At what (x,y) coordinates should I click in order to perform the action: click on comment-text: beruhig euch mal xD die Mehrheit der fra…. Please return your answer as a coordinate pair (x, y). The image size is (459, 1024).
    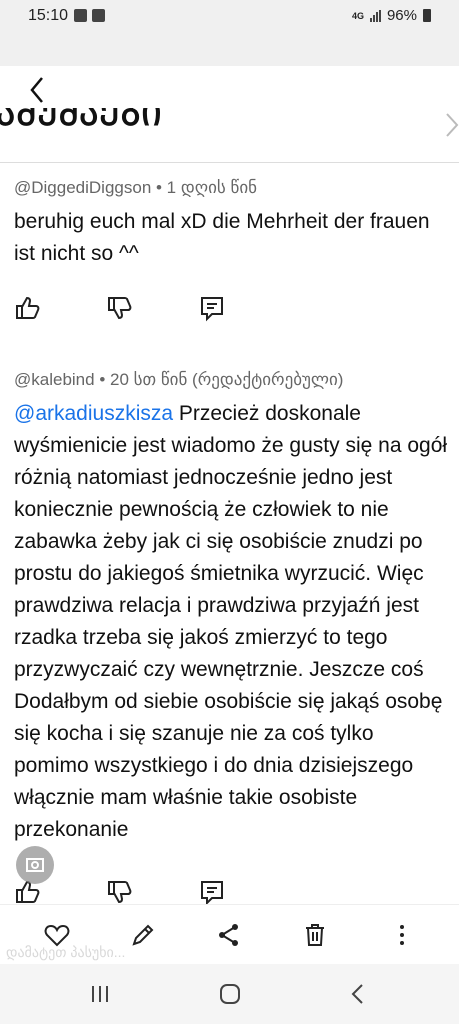
    Looking at the image, I should click on (222, 237).